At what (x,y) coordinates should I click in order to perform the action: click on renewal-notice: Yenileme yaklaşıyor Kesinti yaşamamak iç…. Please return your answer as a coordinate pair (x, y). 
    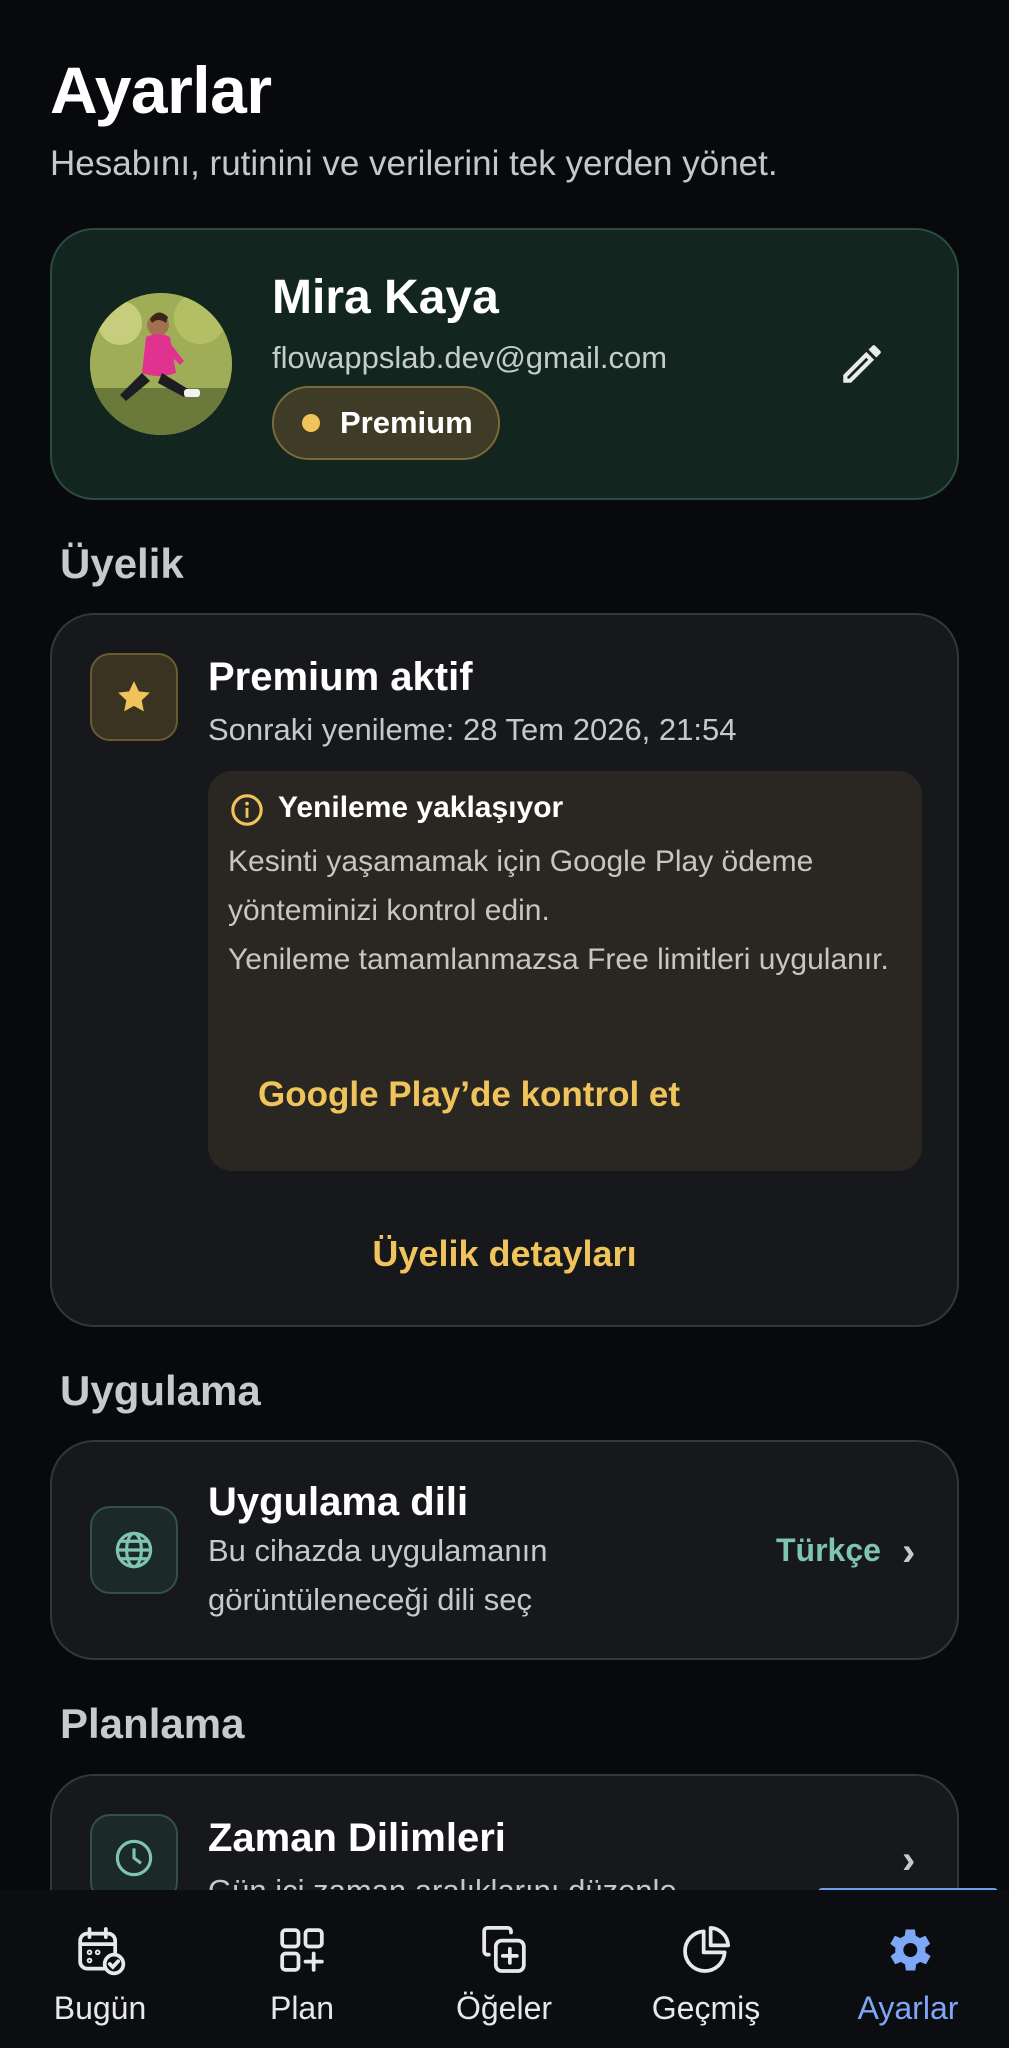
    Looking at the image, I should click on (565, 971).